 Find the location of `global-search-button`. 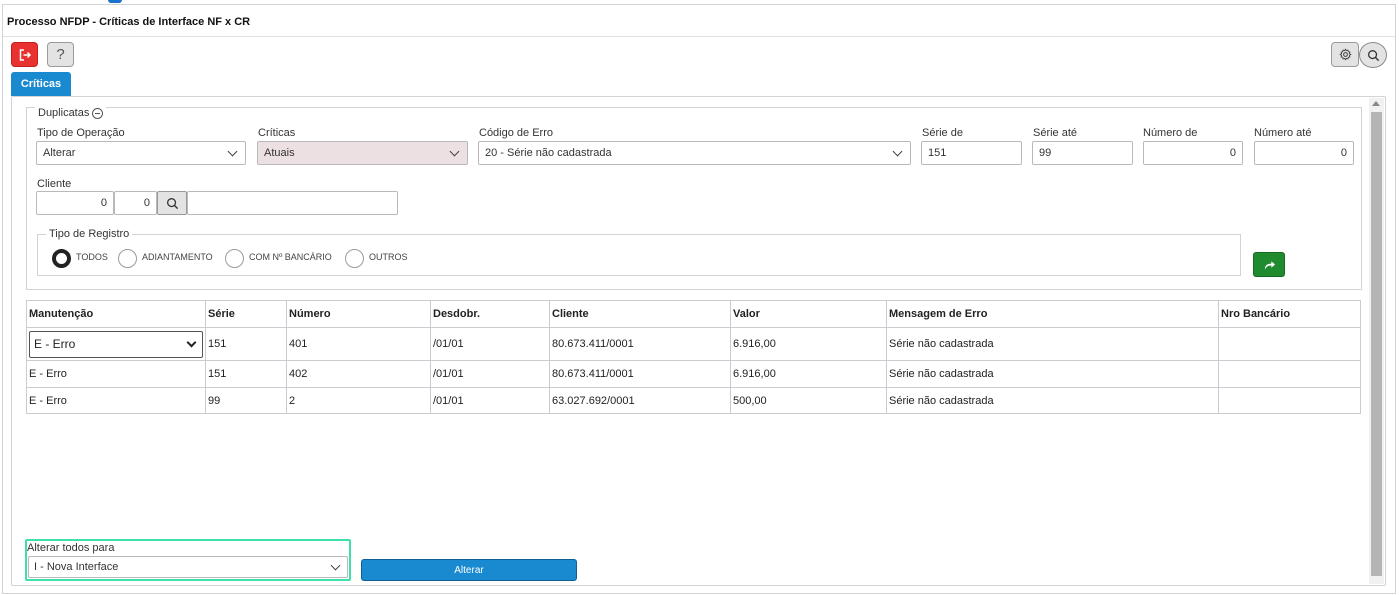

global-search-button is located at coordinates (1373, 55).